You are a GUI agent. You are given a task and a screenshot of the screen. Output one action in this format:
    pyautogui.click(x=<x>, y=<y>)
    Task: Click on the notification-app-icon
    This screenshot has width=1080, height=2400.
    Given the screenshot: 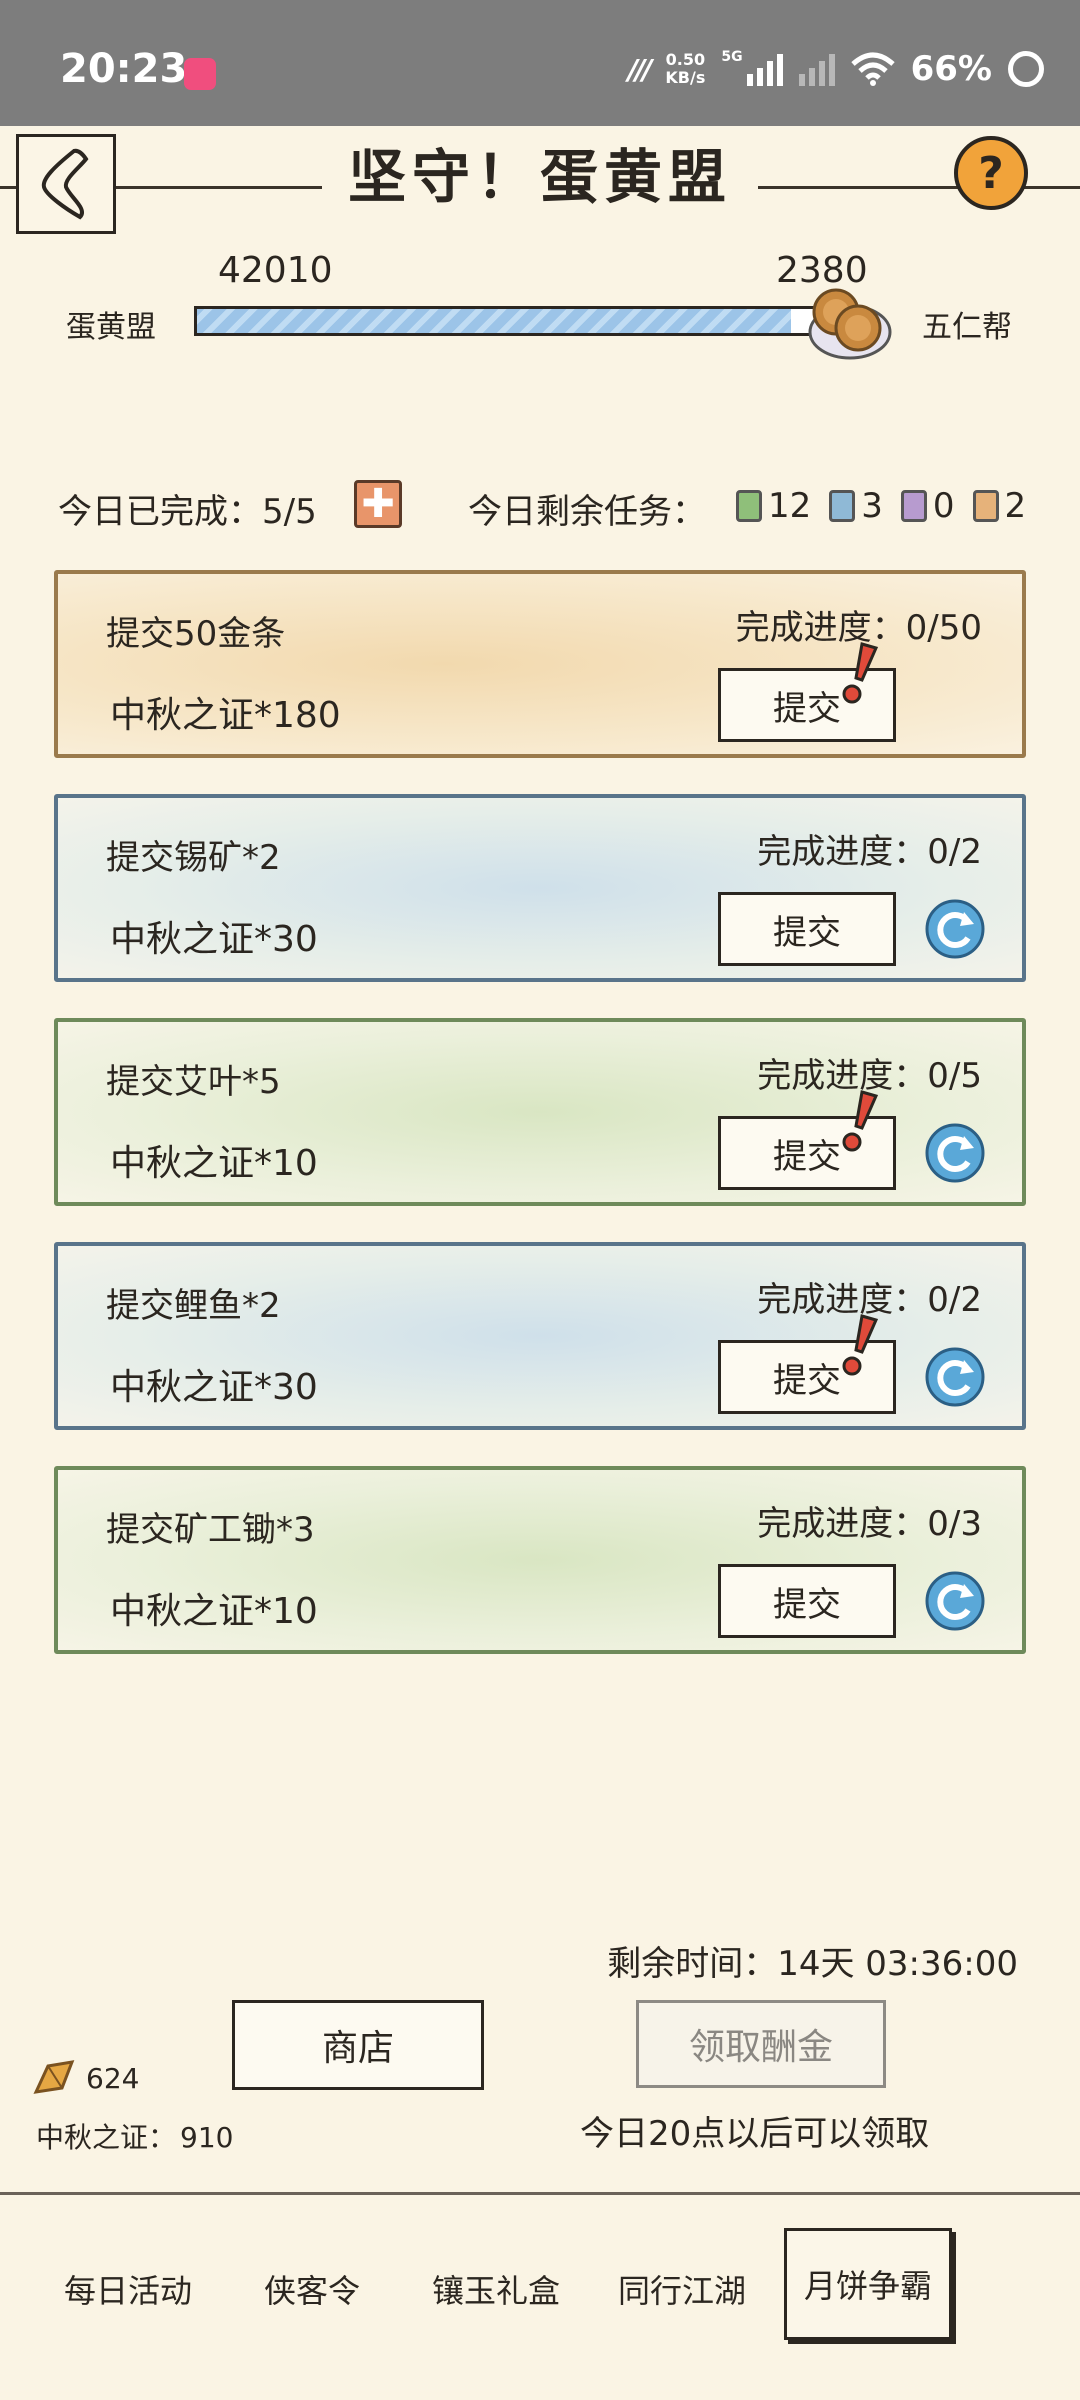 What is the action you would take?
    pyautogui.click(x=200, y=74)
    